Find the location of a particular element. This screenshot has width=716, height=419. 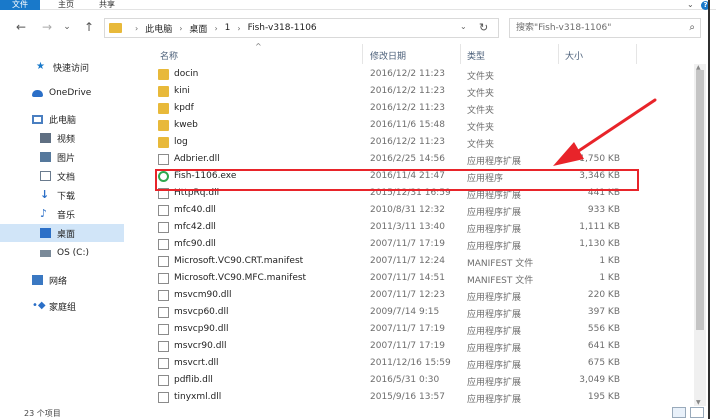

window-edge is located at coordinates (709, 209).